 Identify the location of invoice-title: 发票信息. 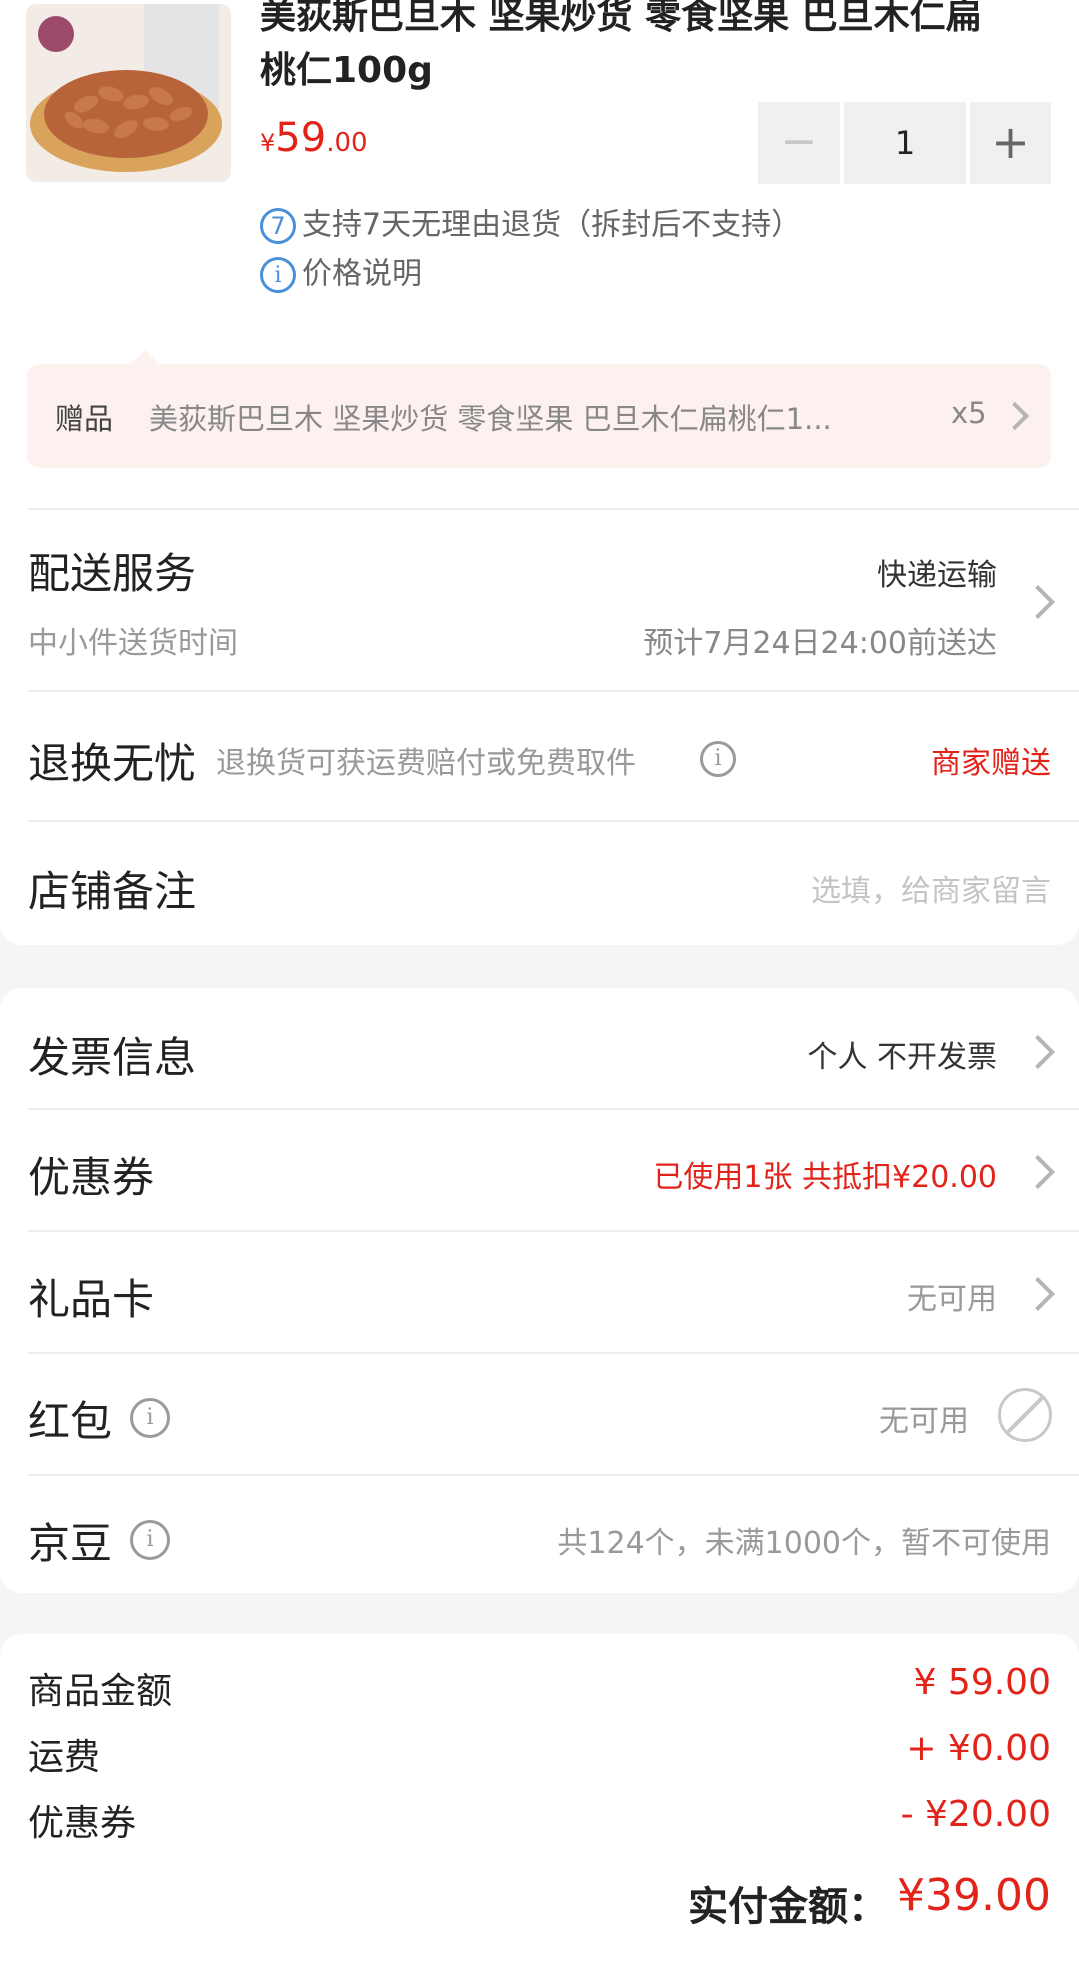
(112, 1057).